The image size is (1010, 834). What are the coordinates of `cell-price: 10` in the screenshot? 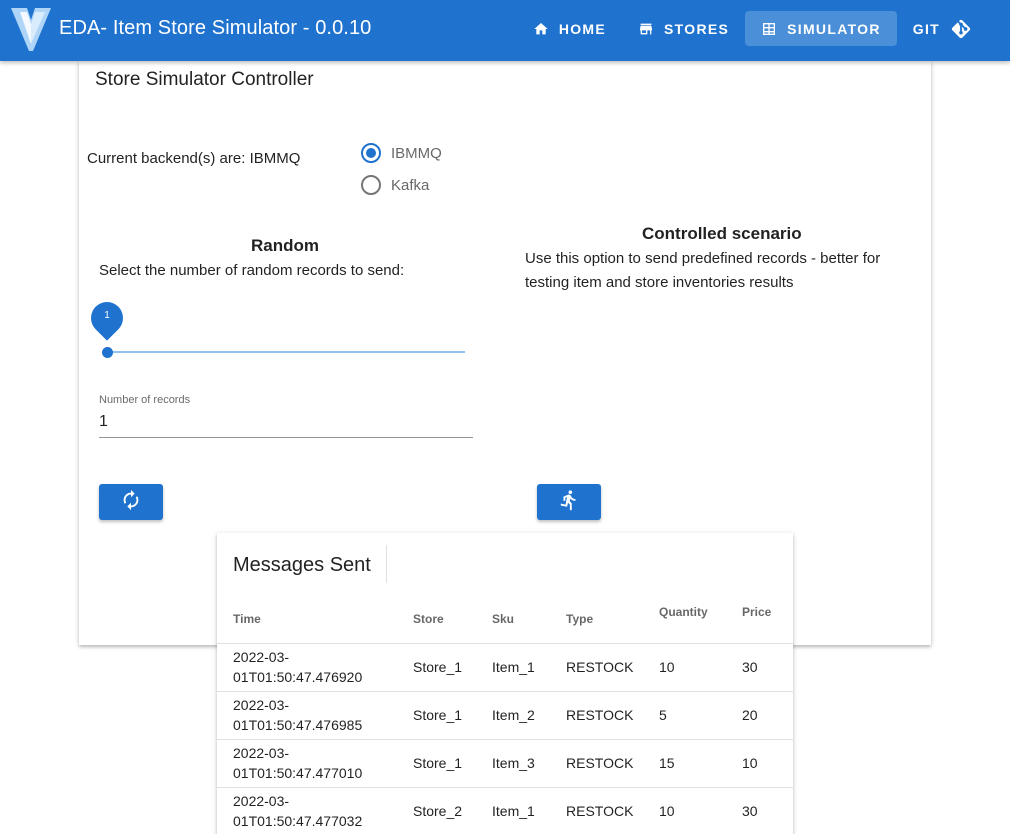 It's located at (759, 763).